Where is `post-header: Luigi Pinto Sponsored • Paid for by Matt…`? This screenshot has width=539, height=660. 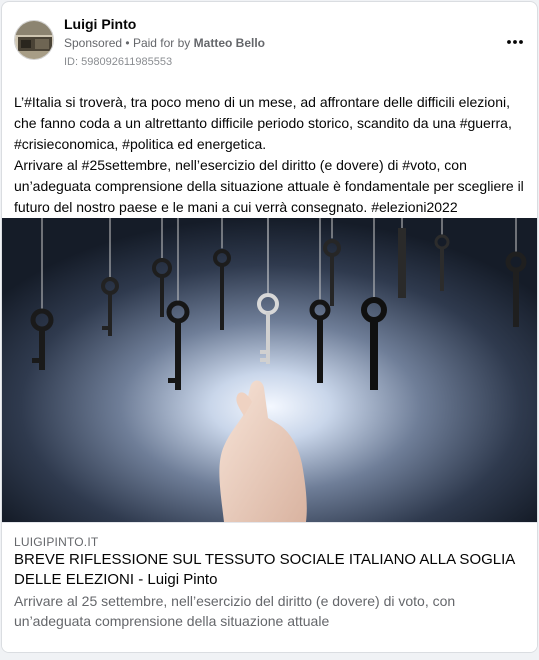
post-header: Luigi Pinto Sponsored • Paid for by Matt… is located at coordinates (270, 44).